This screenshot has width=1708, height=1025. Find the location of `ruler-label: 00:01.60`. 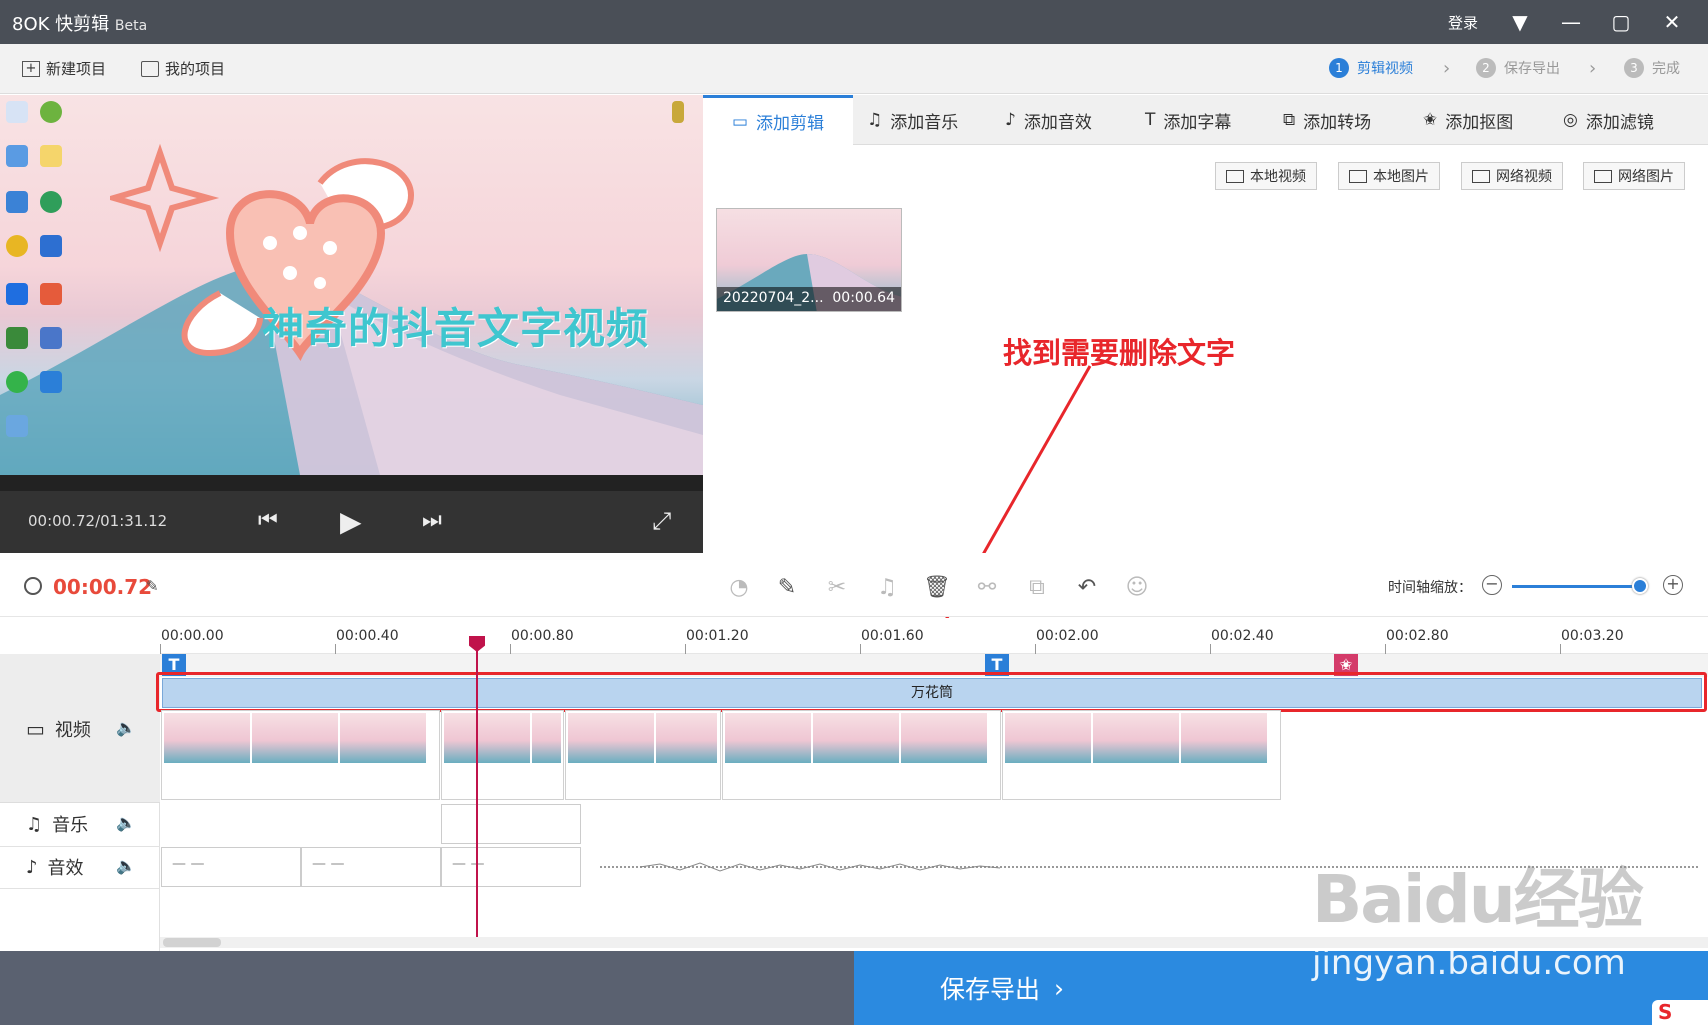

ruler-label: 00:01.60 is located at coordinates (892, 636).